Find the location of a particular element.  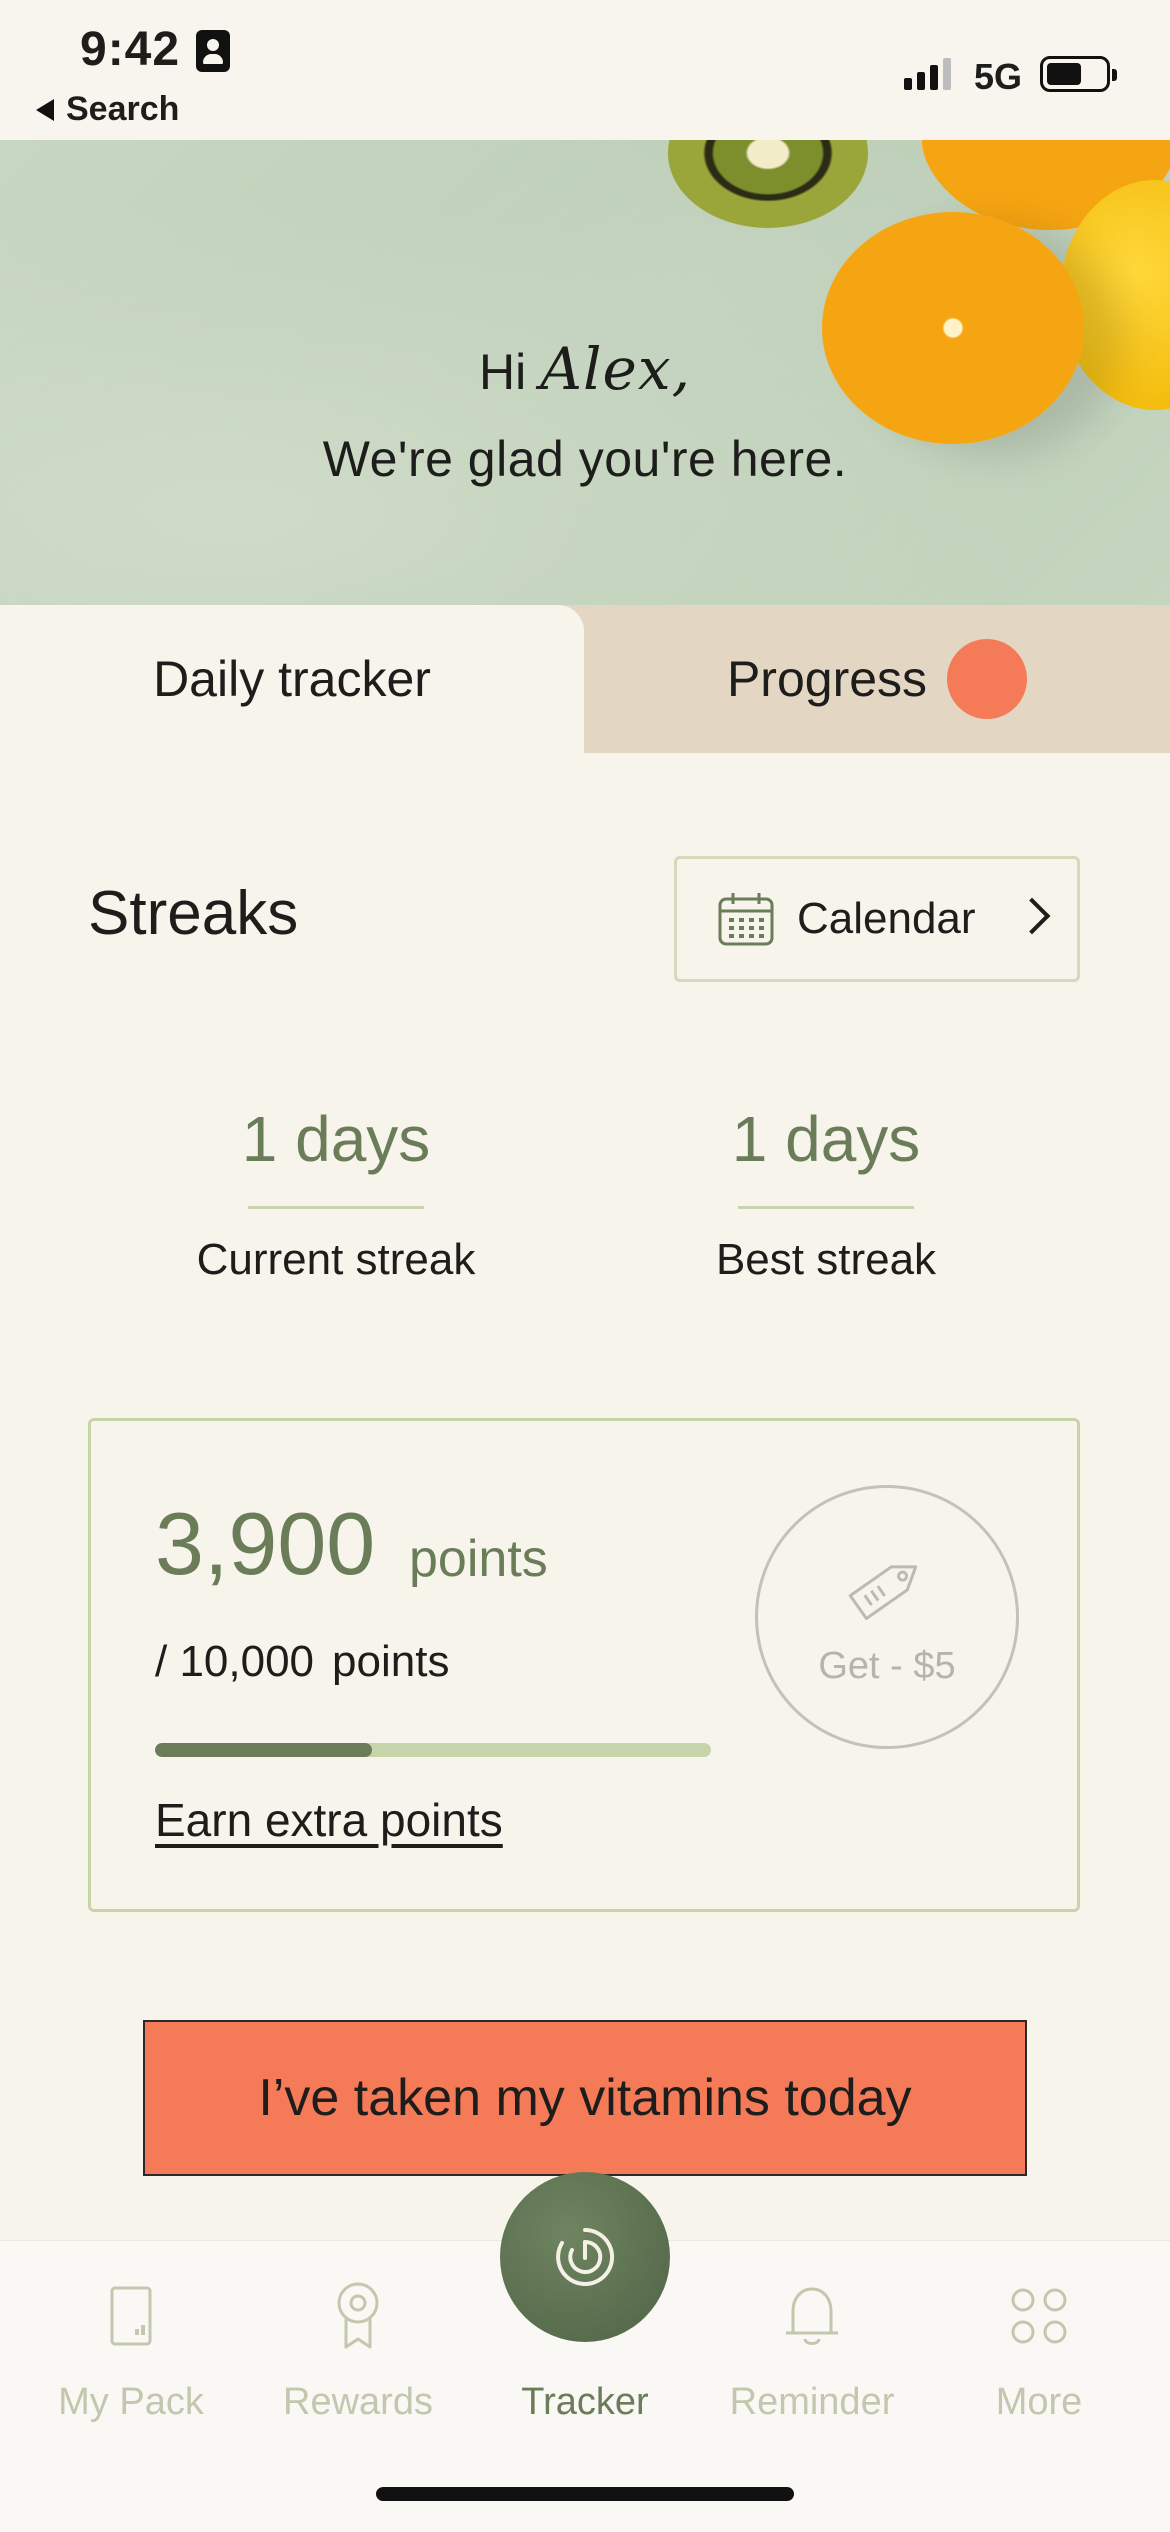

tab-bar: Daily tracker Progress is located at coordinates (585, 679).